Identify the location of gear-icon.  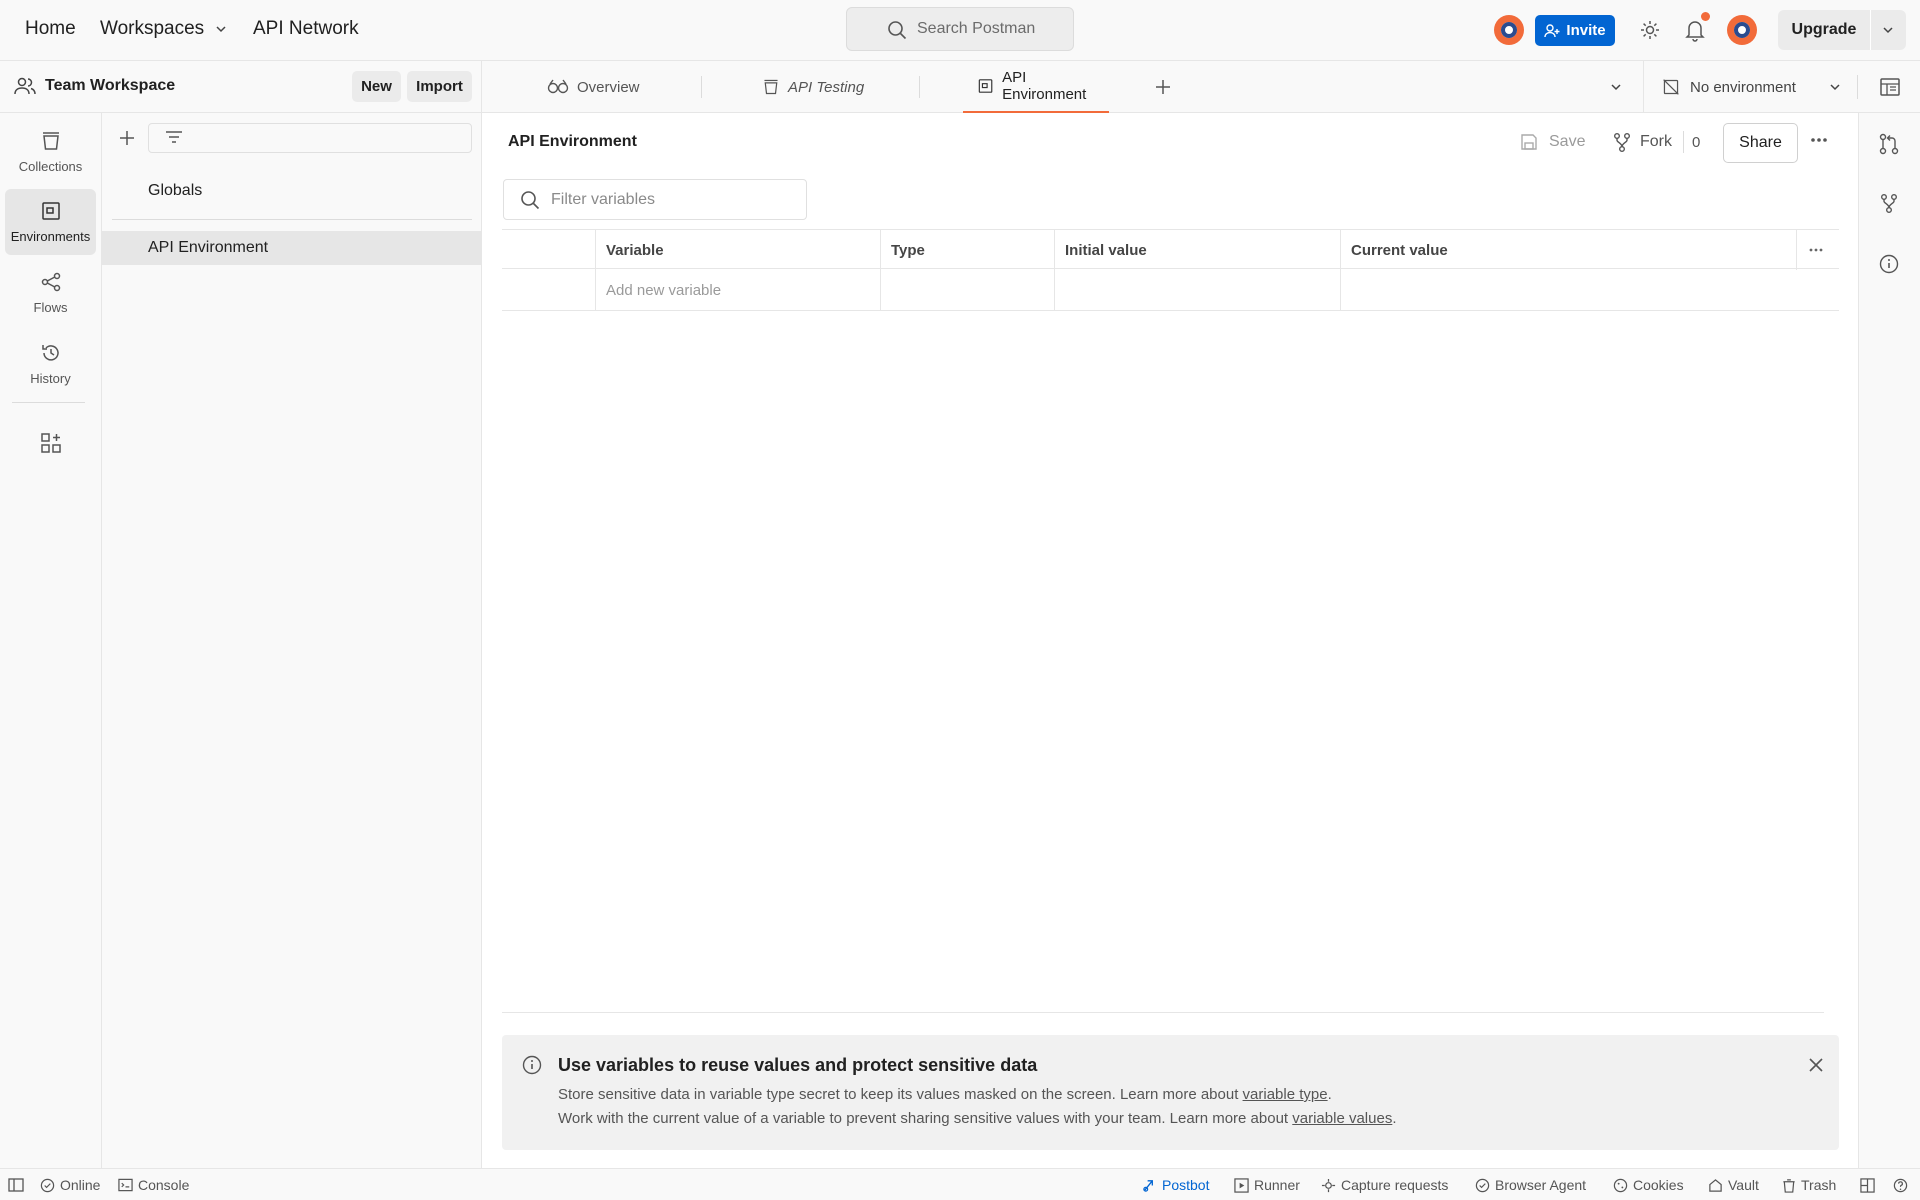
(1650, 30).